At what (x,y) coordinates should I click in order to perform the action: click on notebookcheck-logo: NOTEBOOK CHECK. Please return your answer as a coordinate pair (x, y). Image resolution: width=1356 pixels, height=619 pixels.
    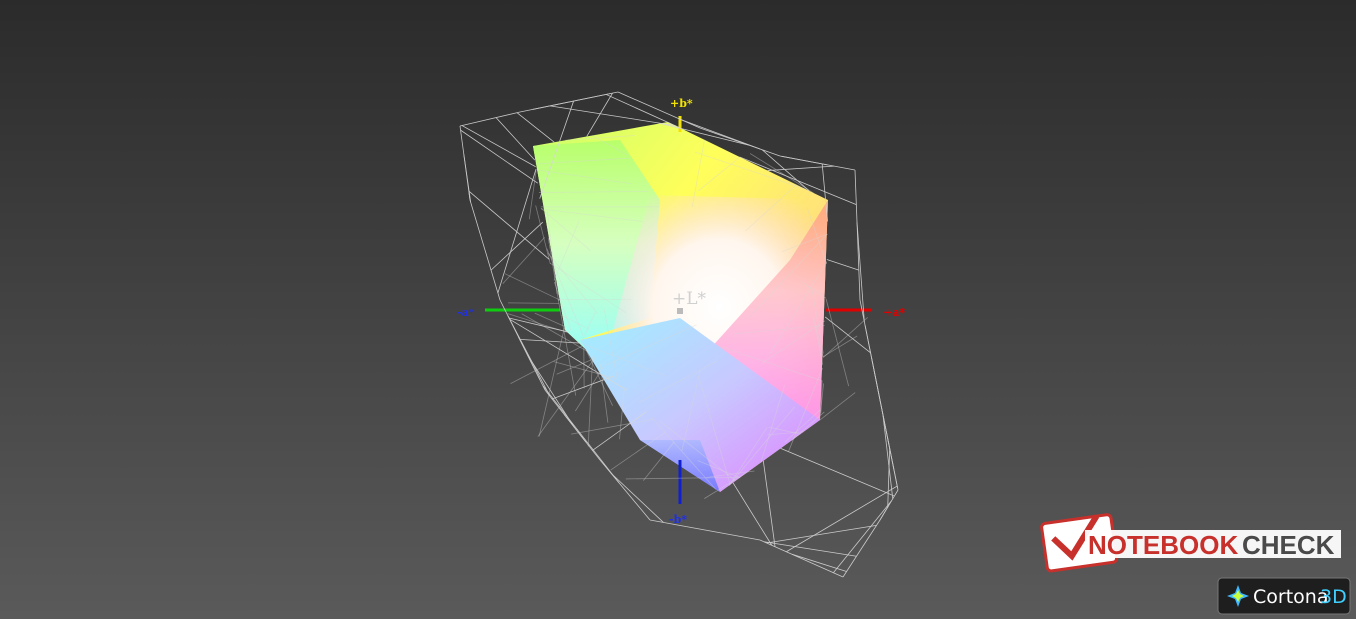
    Looking at the image, I should click on (1190, 543).